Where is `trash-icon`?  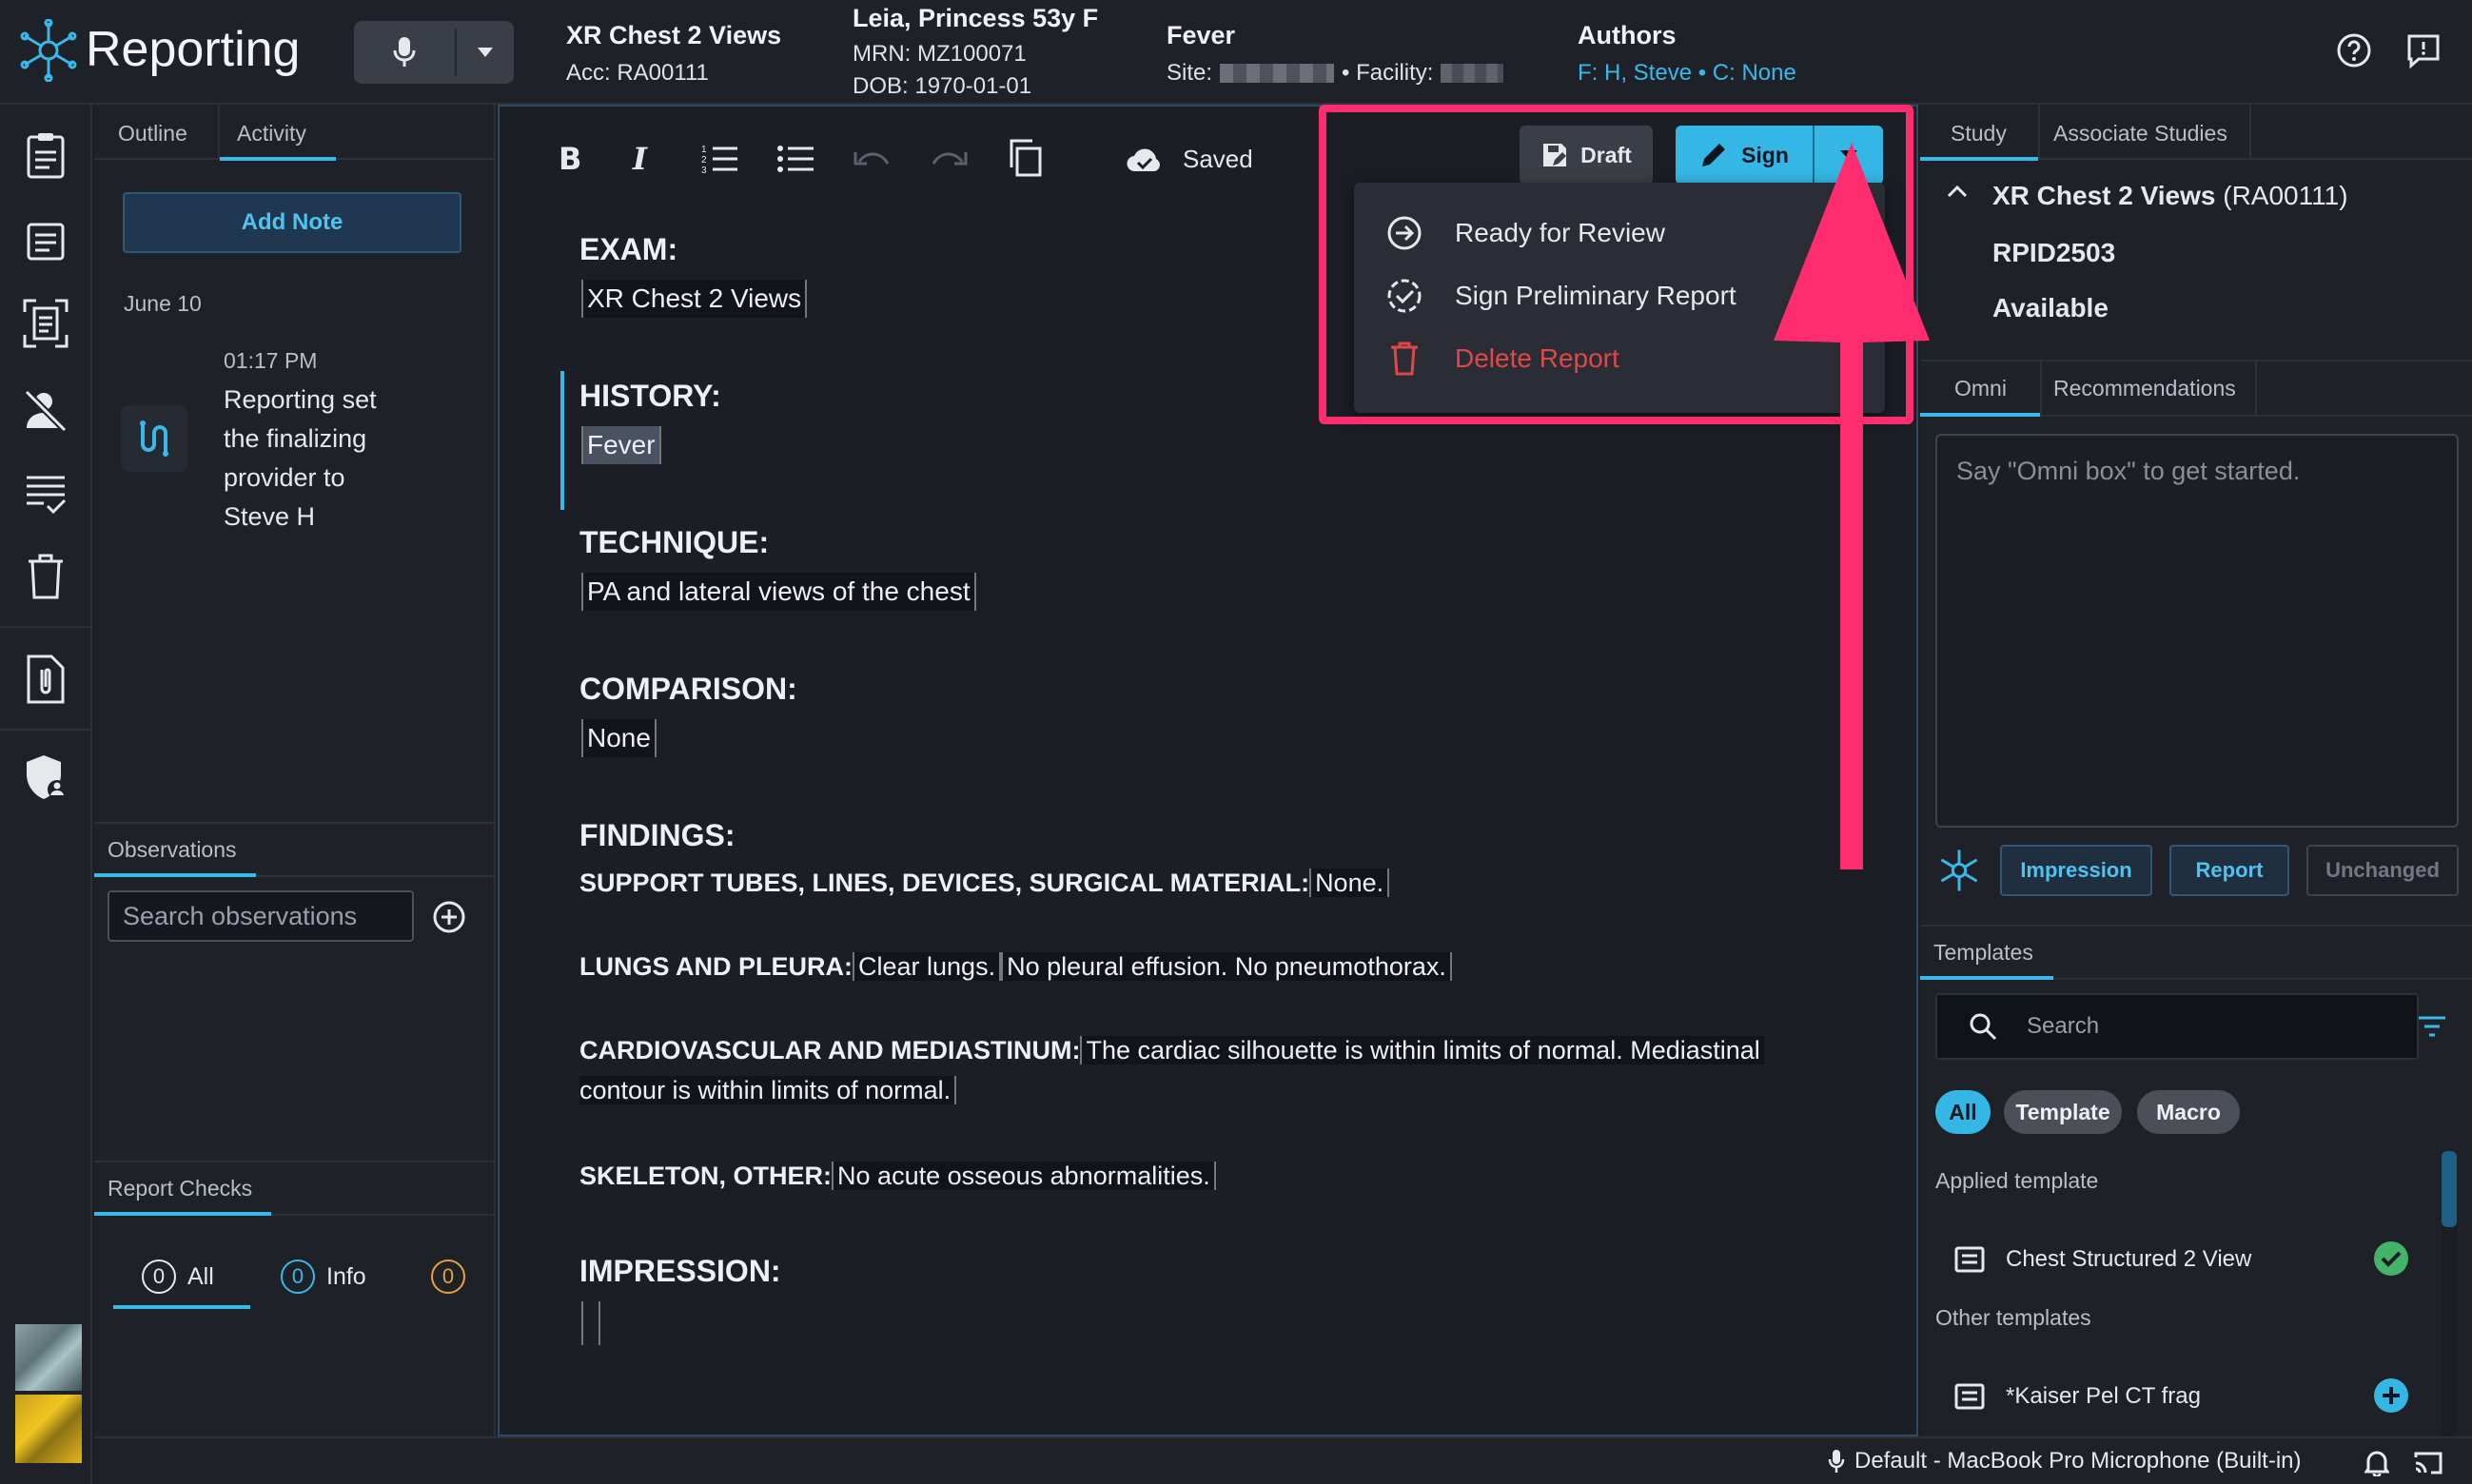
trash-icon is located at coordinates (46, 576).